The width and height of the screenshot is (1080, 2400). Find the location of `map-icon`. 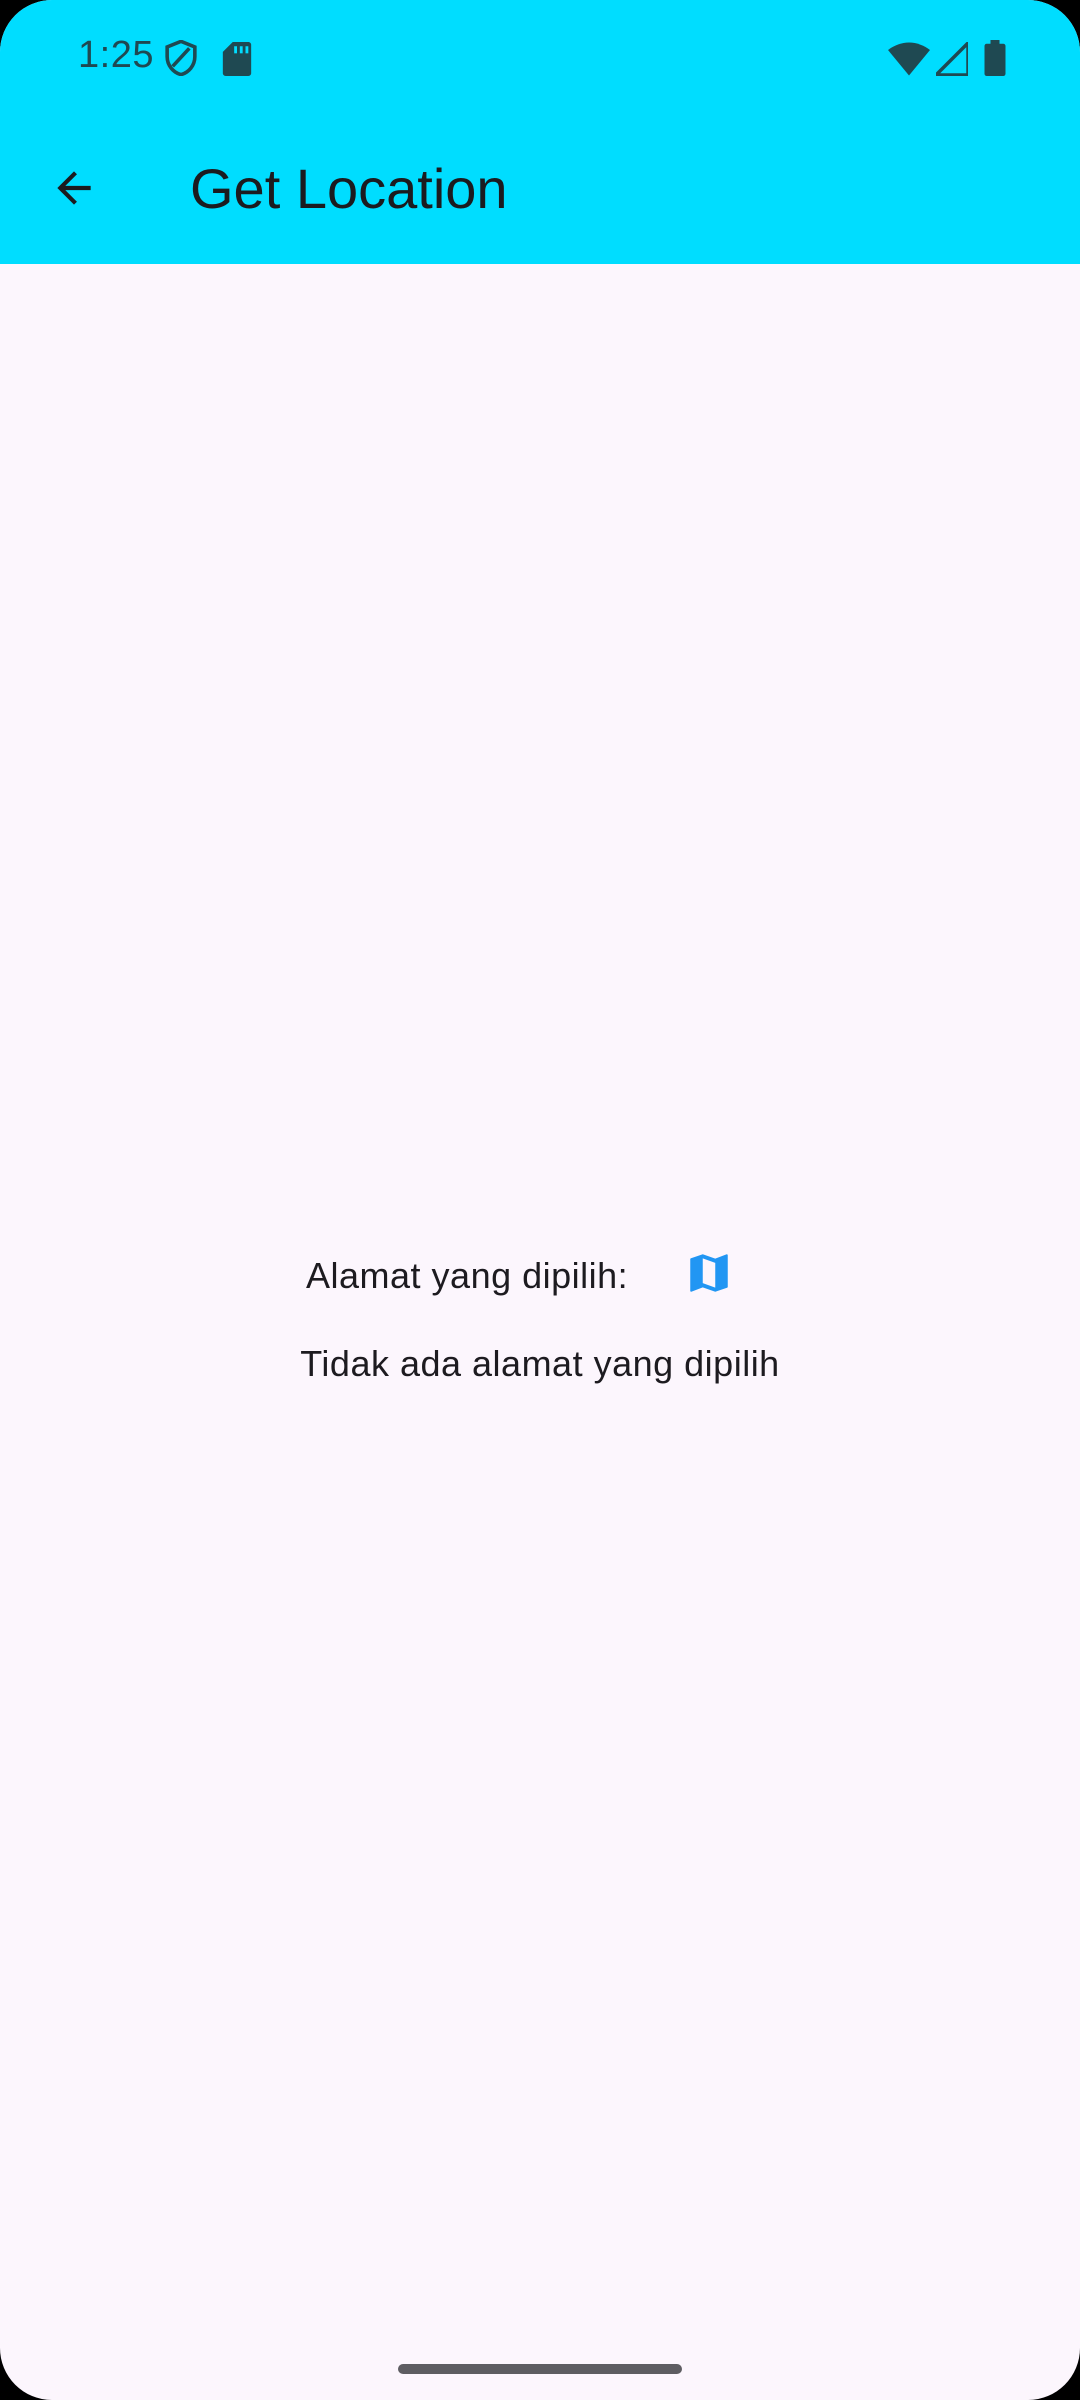

map-icon is located at coordinates (709, 1273).